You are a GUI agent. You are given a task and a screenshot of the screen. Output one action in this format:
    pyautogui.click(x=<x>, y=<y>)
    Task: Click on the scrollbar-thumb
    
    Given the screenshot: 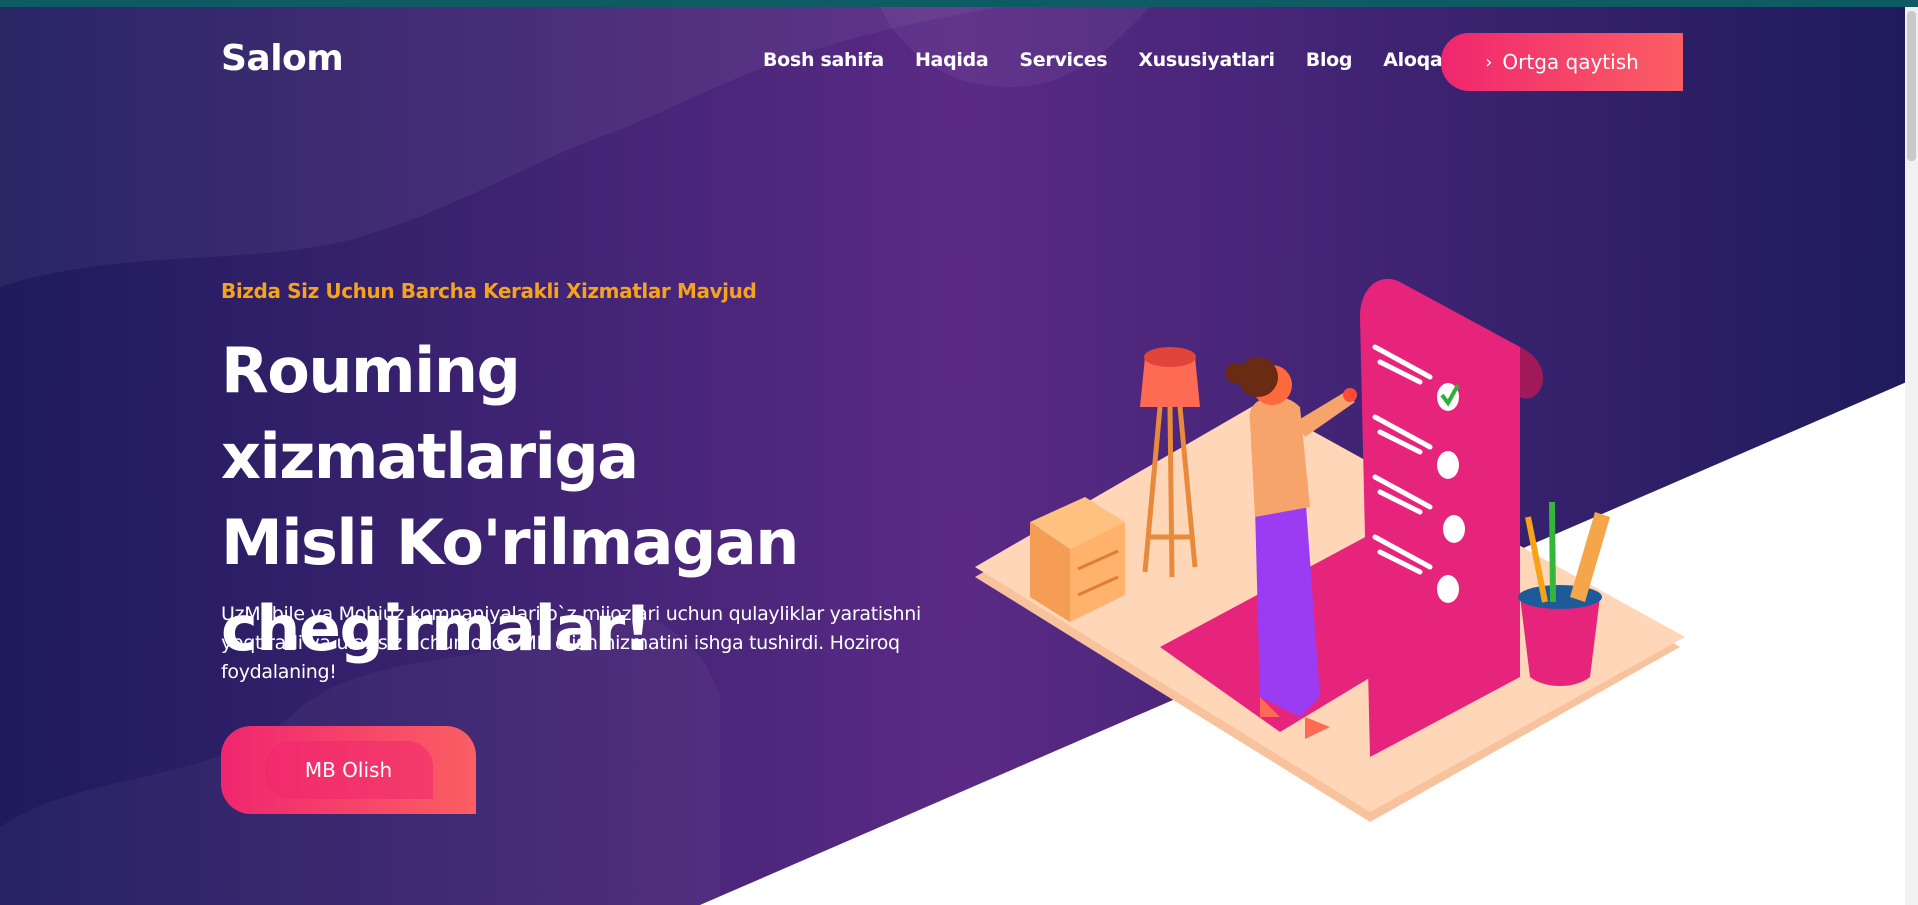 What is the action you would take?
    pyautogui.click(x=1911, y=86)
    